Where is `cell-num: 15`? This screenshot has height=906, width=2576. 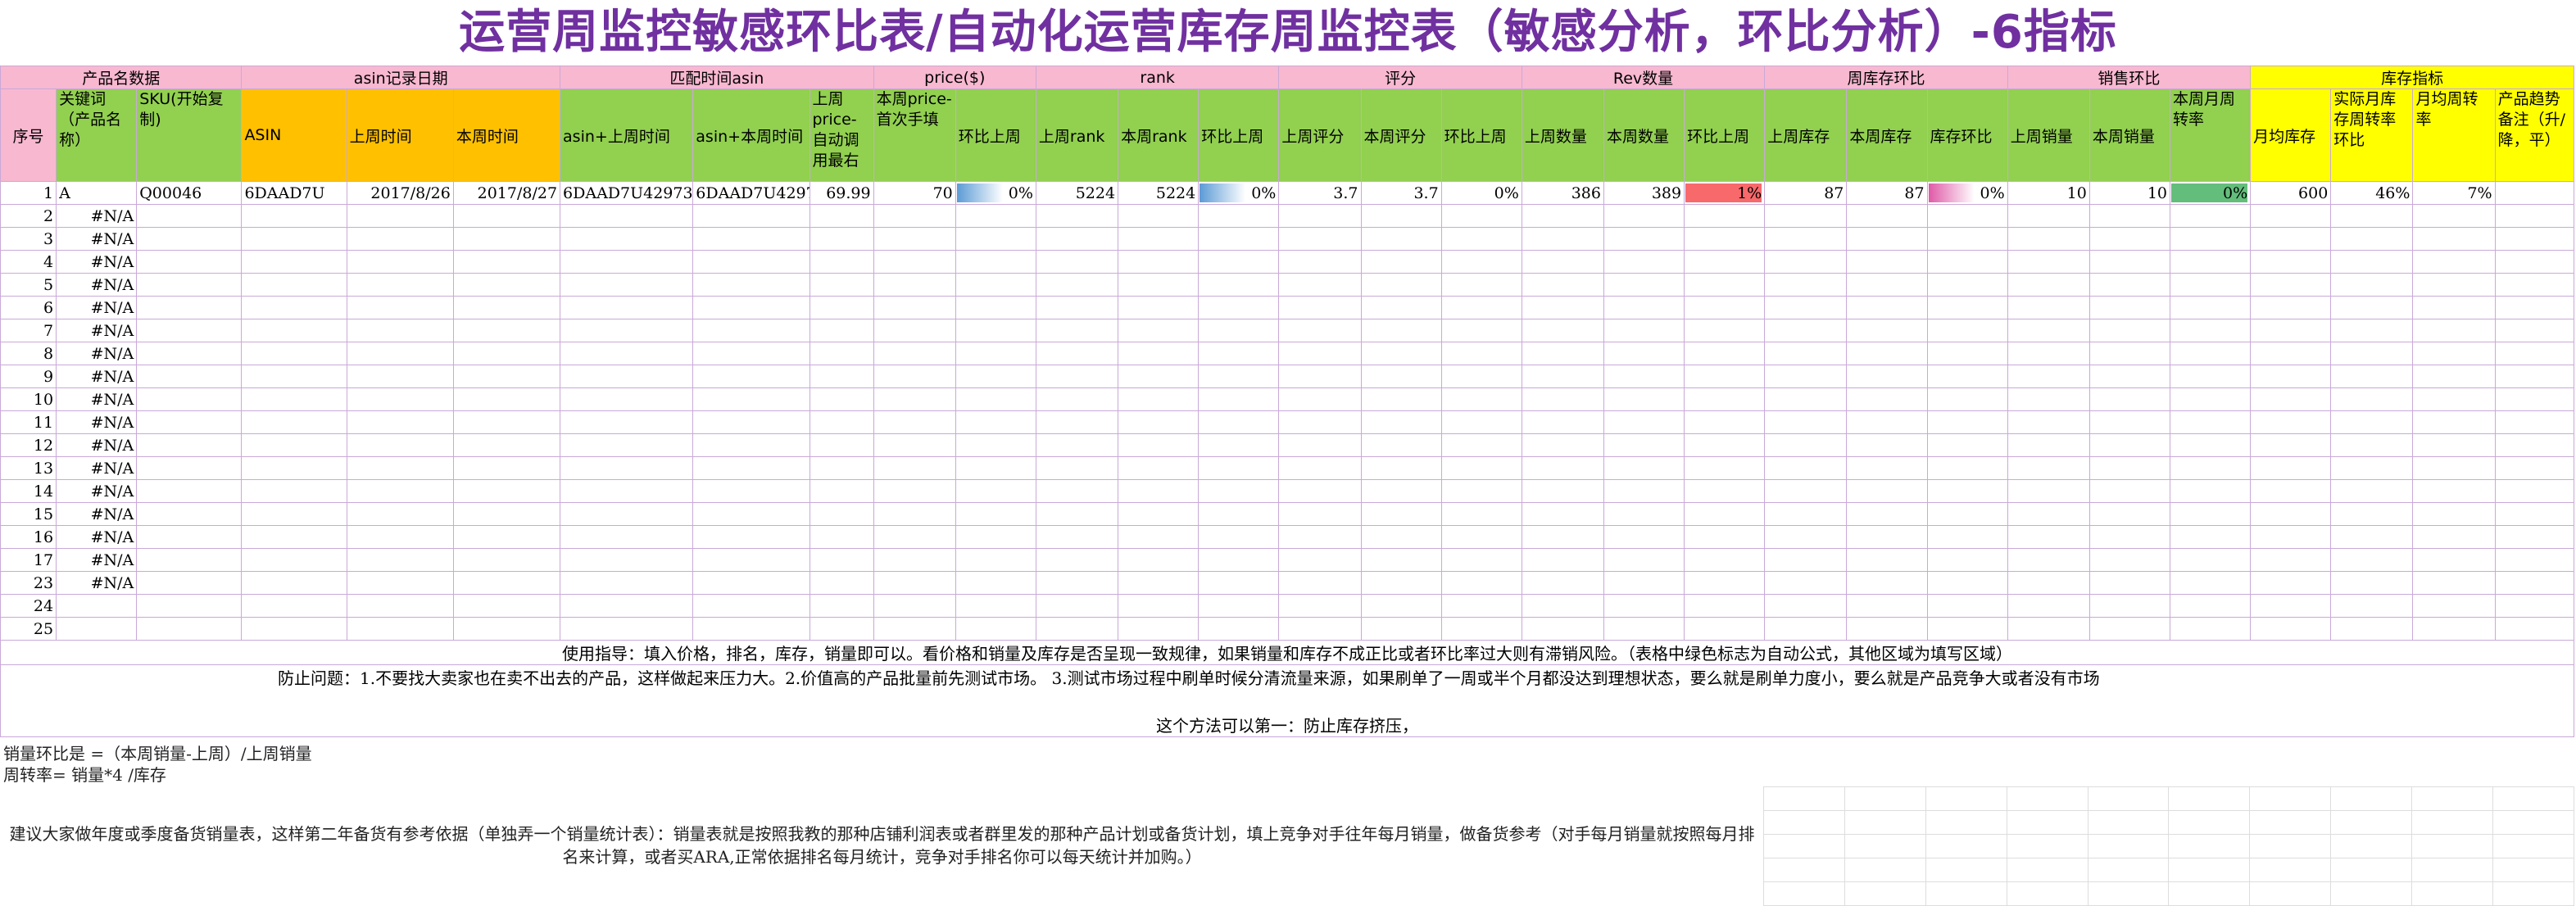 cell-num: 15 is located at coordinates (28, 514).